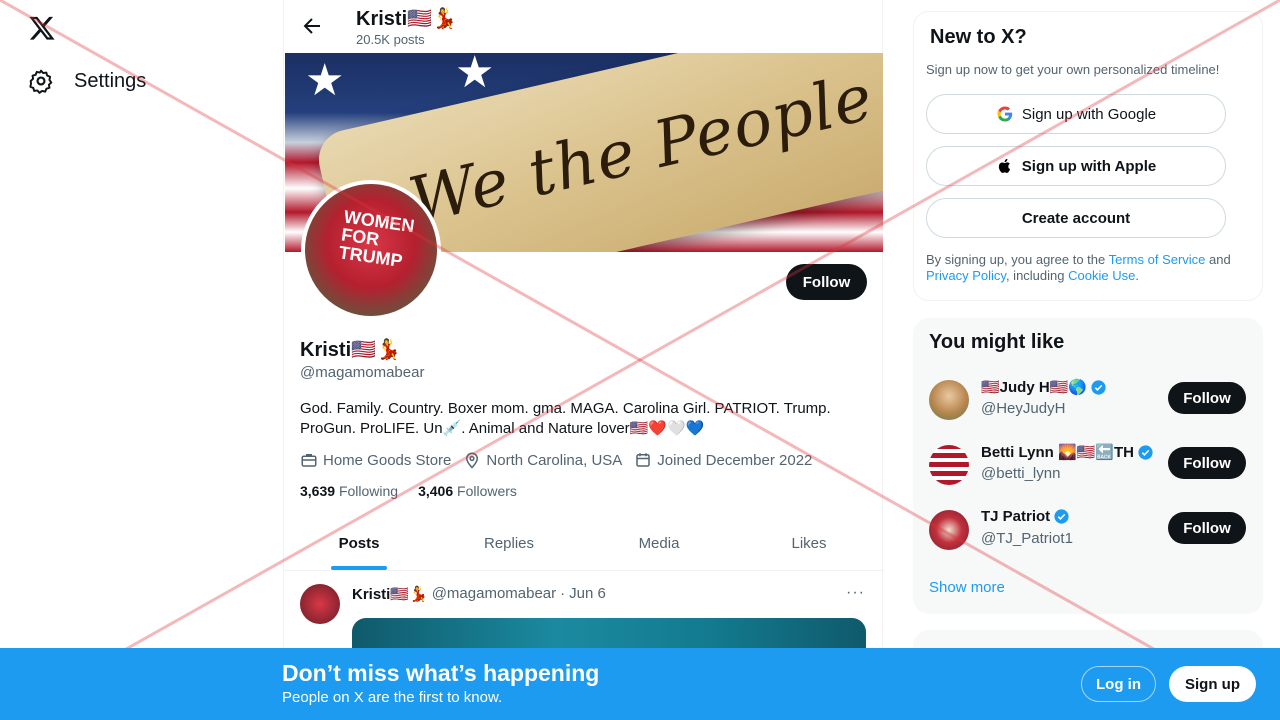 Image resolution: width=1280 pixels, height=720 pixels. I want to click on signup-banner-title: Don’t miss what’s happening, so click(441, 673).